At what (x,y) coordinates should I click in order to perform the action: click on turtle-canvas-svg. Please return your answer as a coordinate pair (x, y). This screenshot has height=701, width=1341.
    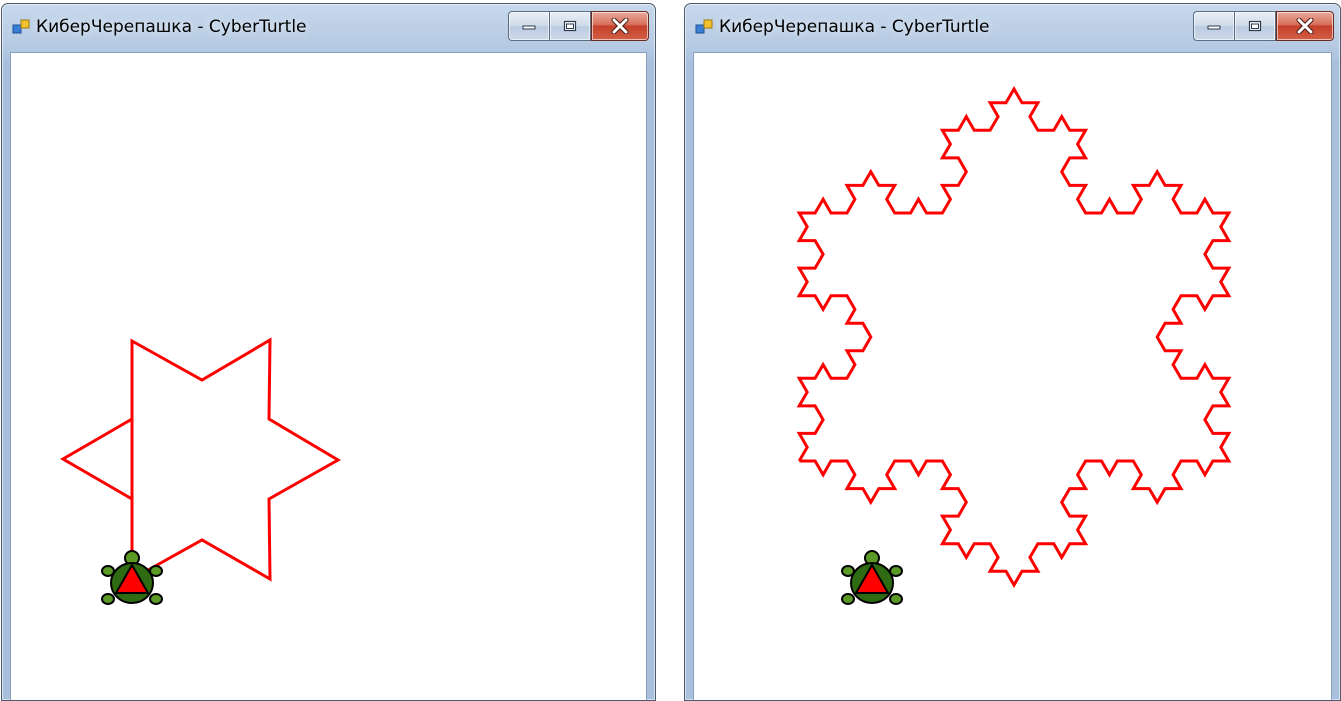
    Looking at the image, I should click on (200, 471).